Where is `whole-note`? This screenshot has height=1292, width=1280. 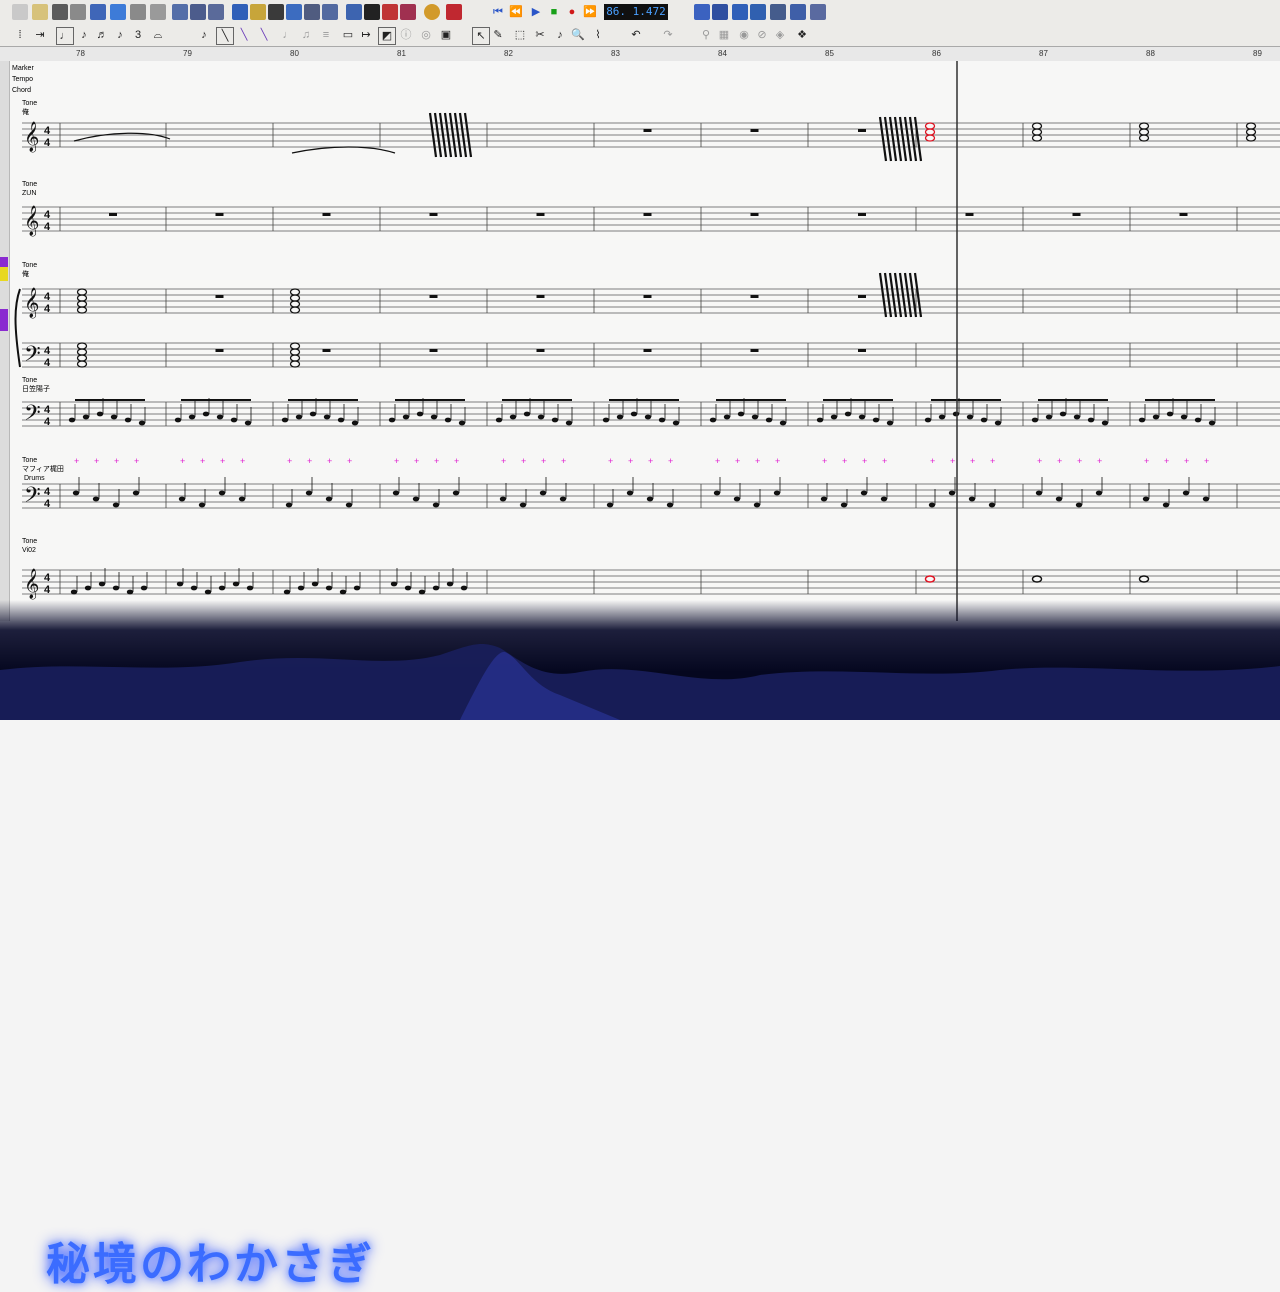 whole-note is located at coordinates (930, 579).